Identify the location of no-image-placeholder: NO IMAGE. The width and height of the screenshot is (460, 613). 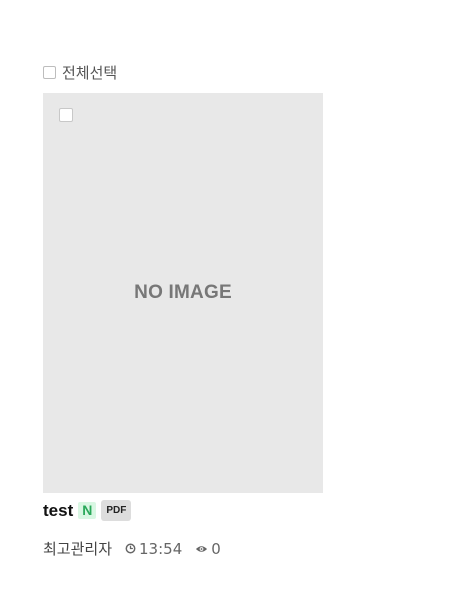
(183, 292).